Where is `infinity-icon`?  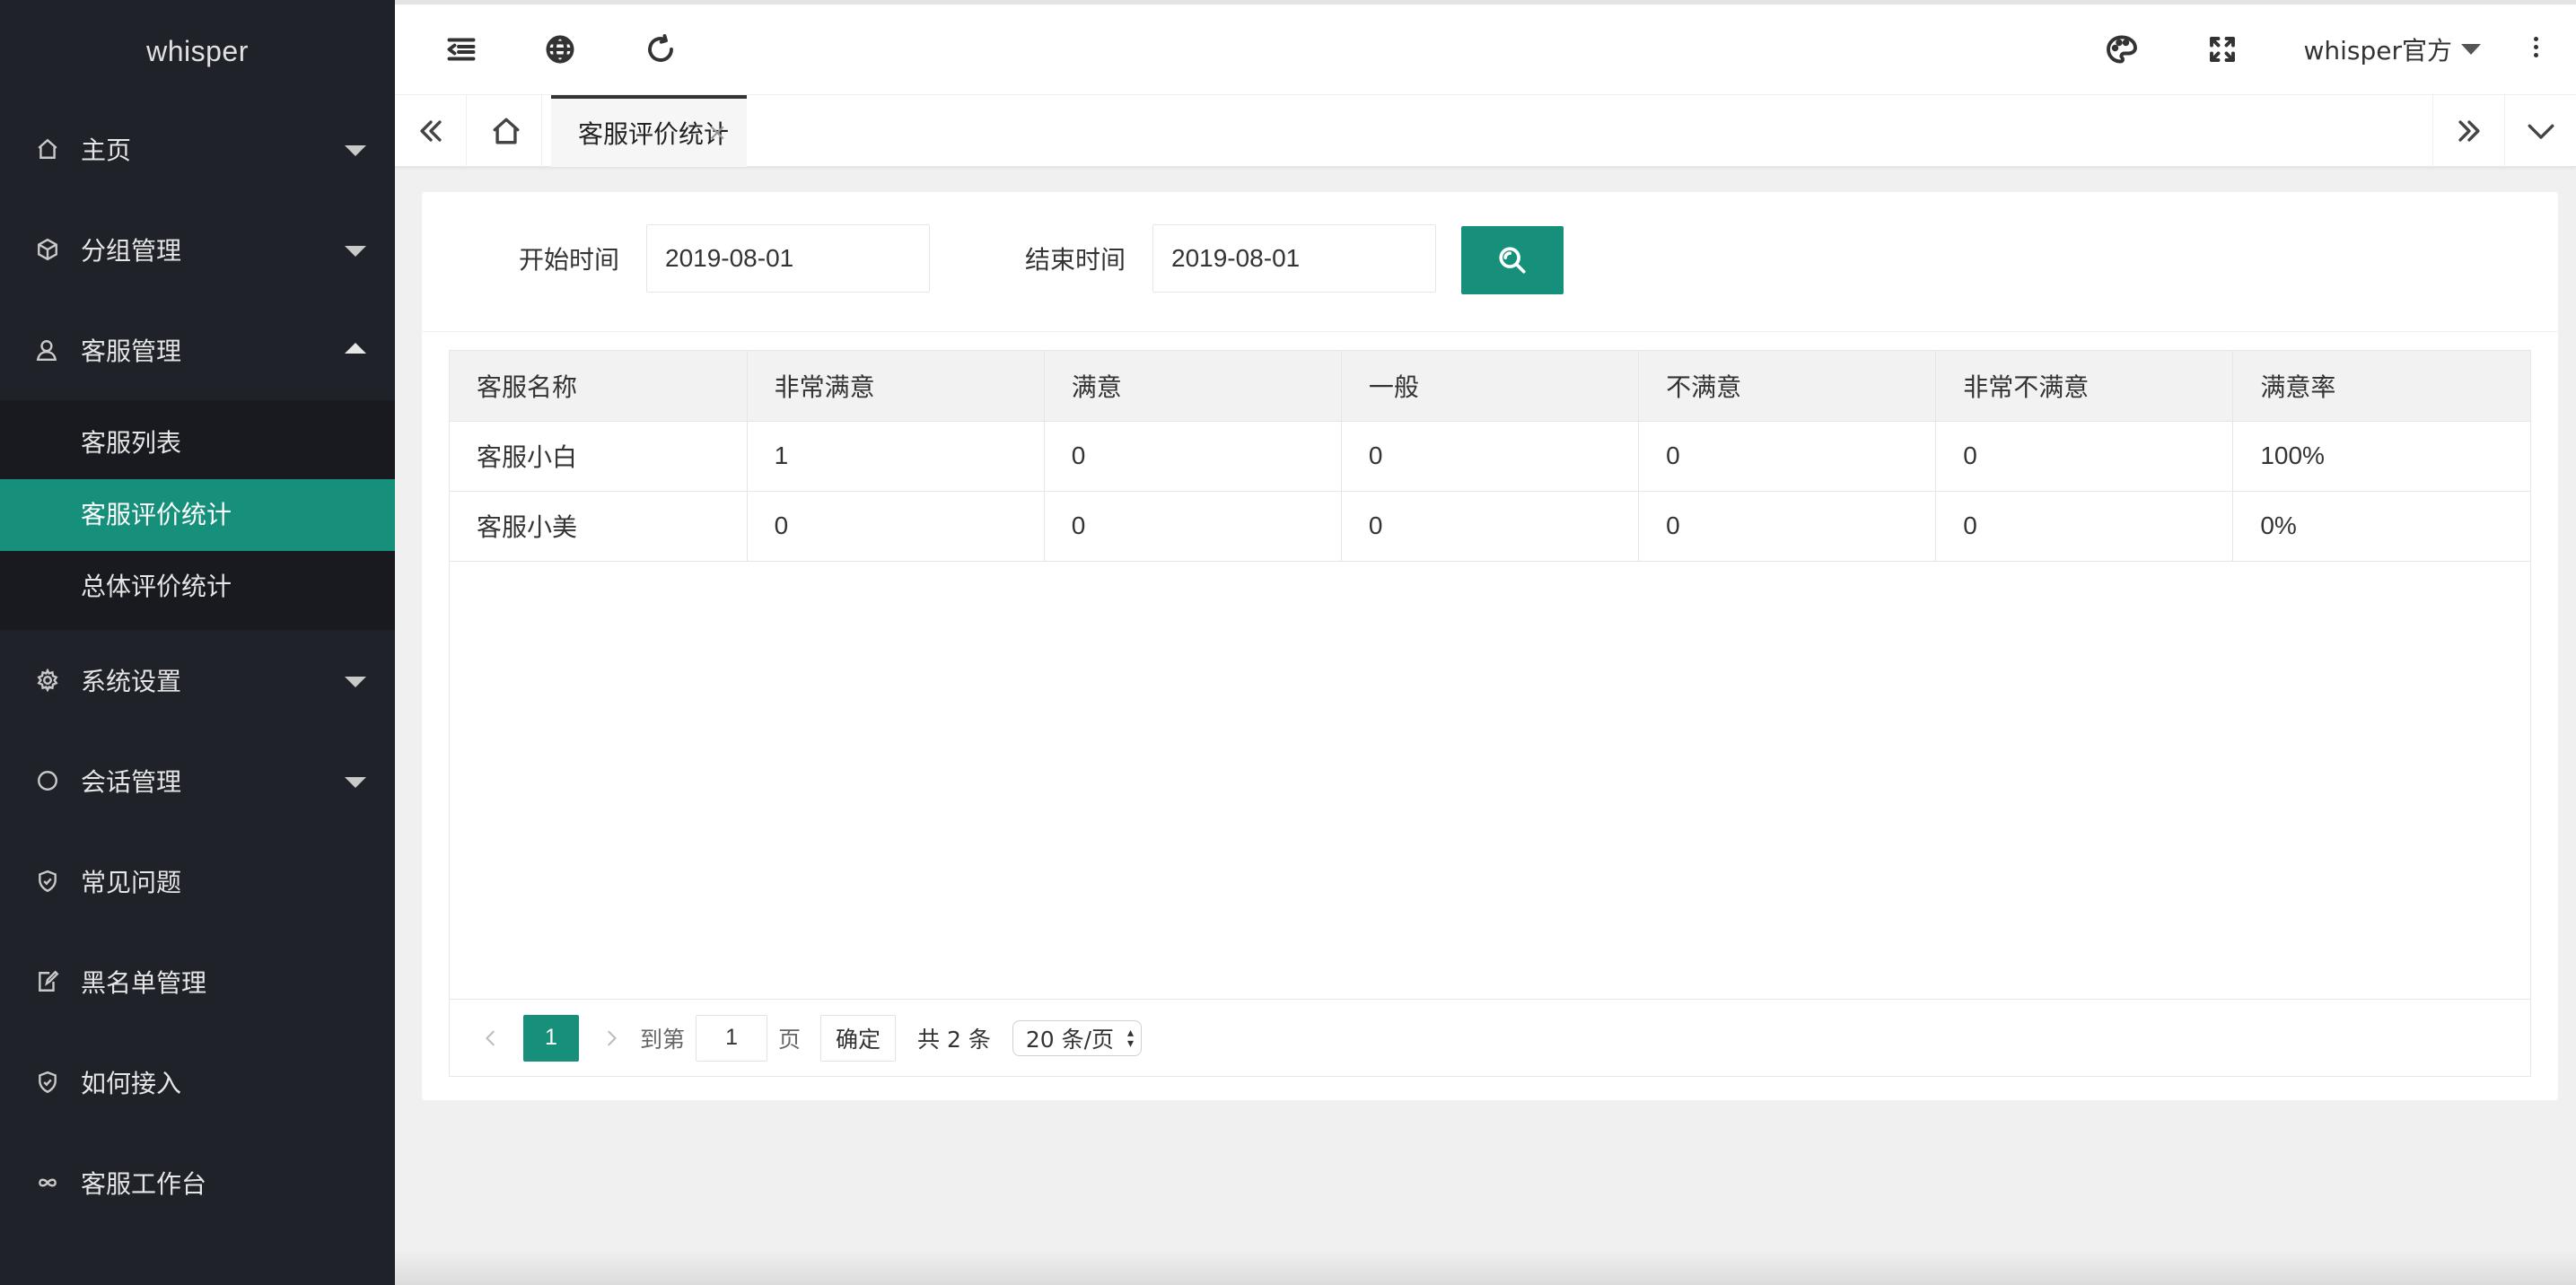 infinity-icon is located at coordinates (47, 1182).